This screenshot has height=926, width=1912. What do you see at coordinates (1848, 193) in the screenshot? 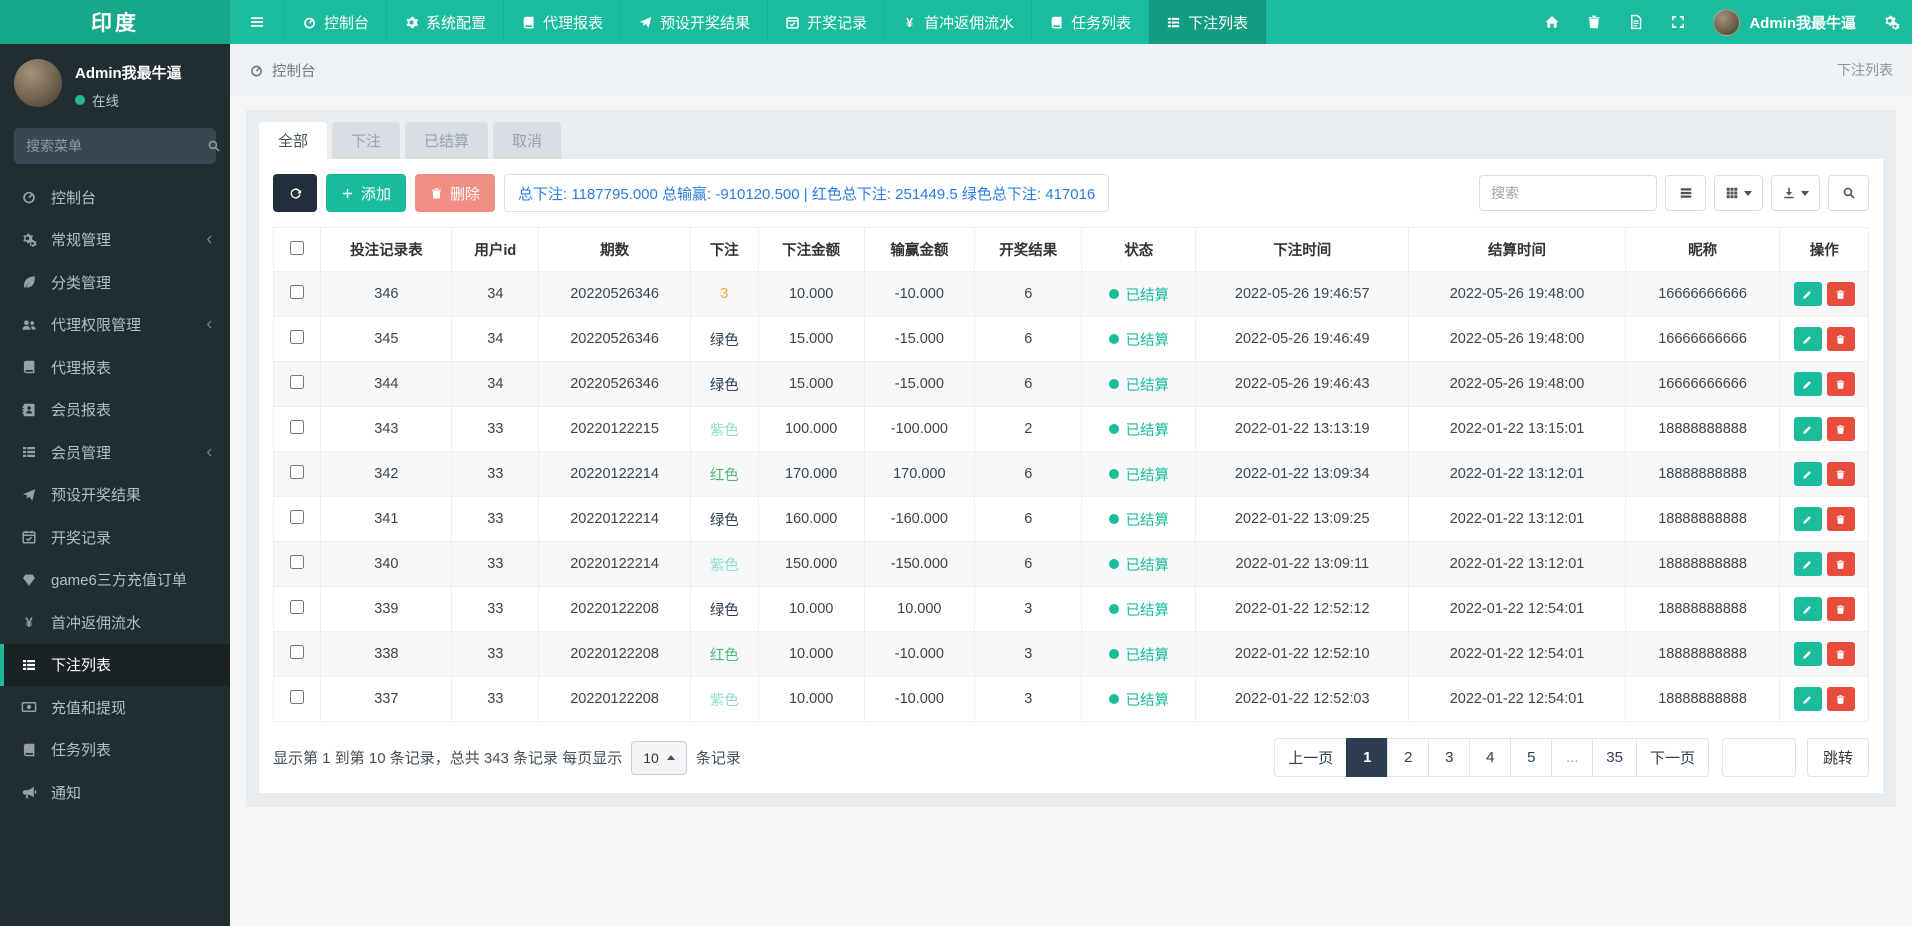
I see `search-button` at bounding box center [1848, 193].